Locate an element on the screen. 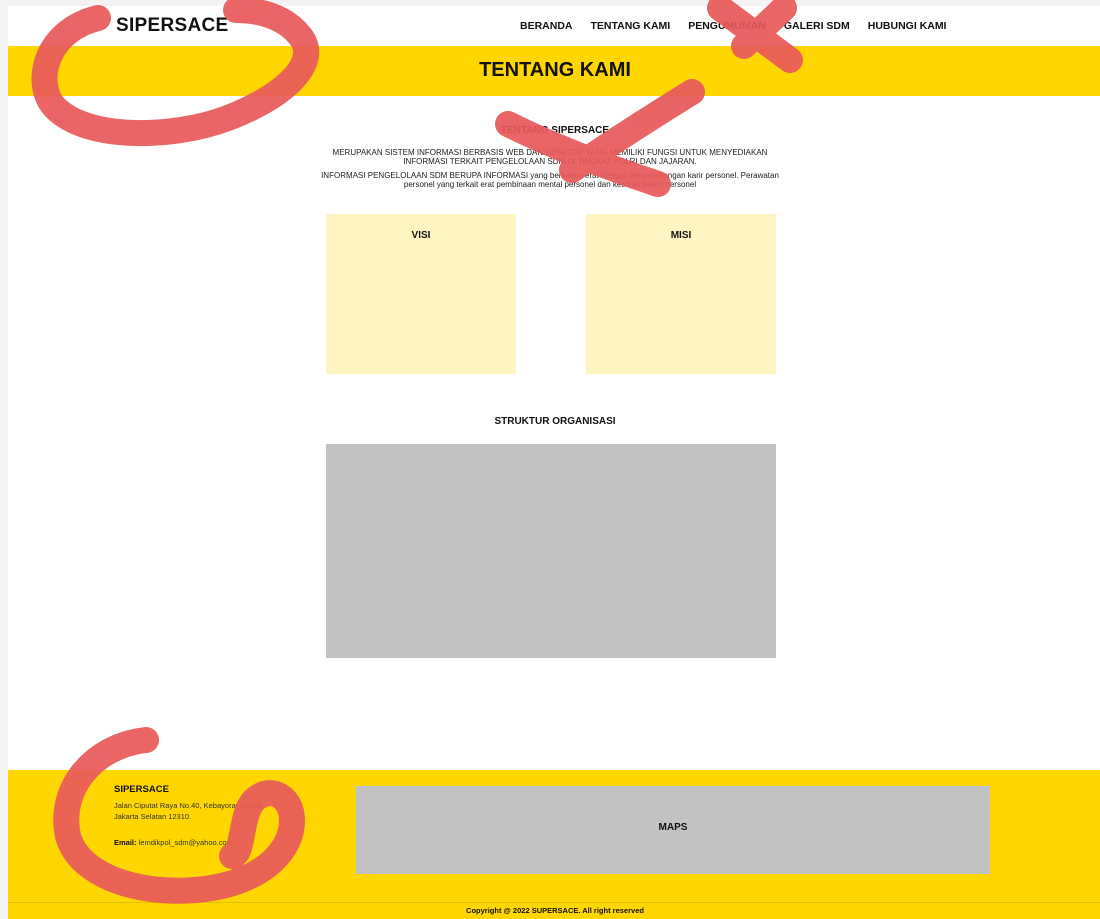  footer-email-label: Email: is located at coordinates (125, 842).